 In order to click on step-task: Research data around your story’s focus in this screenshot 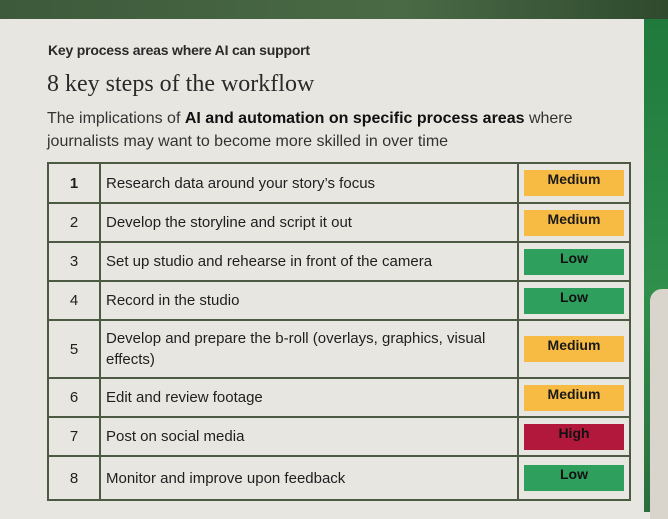, I will do `click(309, 183)`.